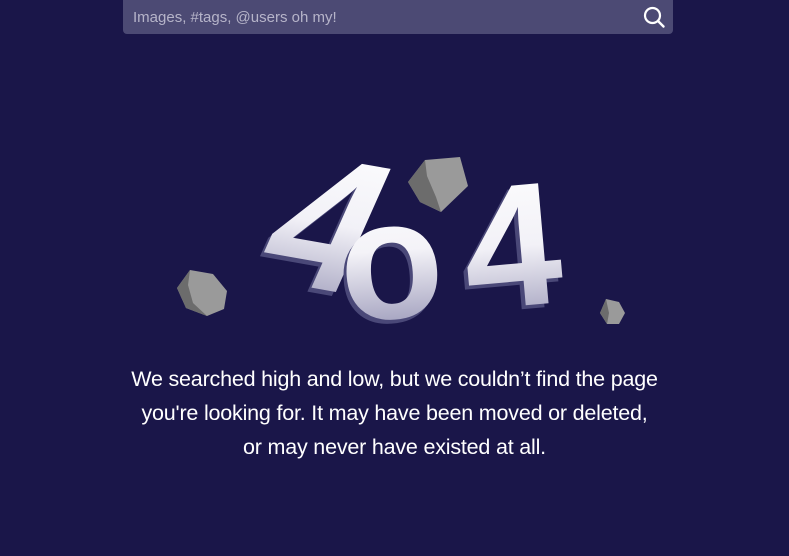  I want to click on digit-o-middle: o o, so click(390, 261).